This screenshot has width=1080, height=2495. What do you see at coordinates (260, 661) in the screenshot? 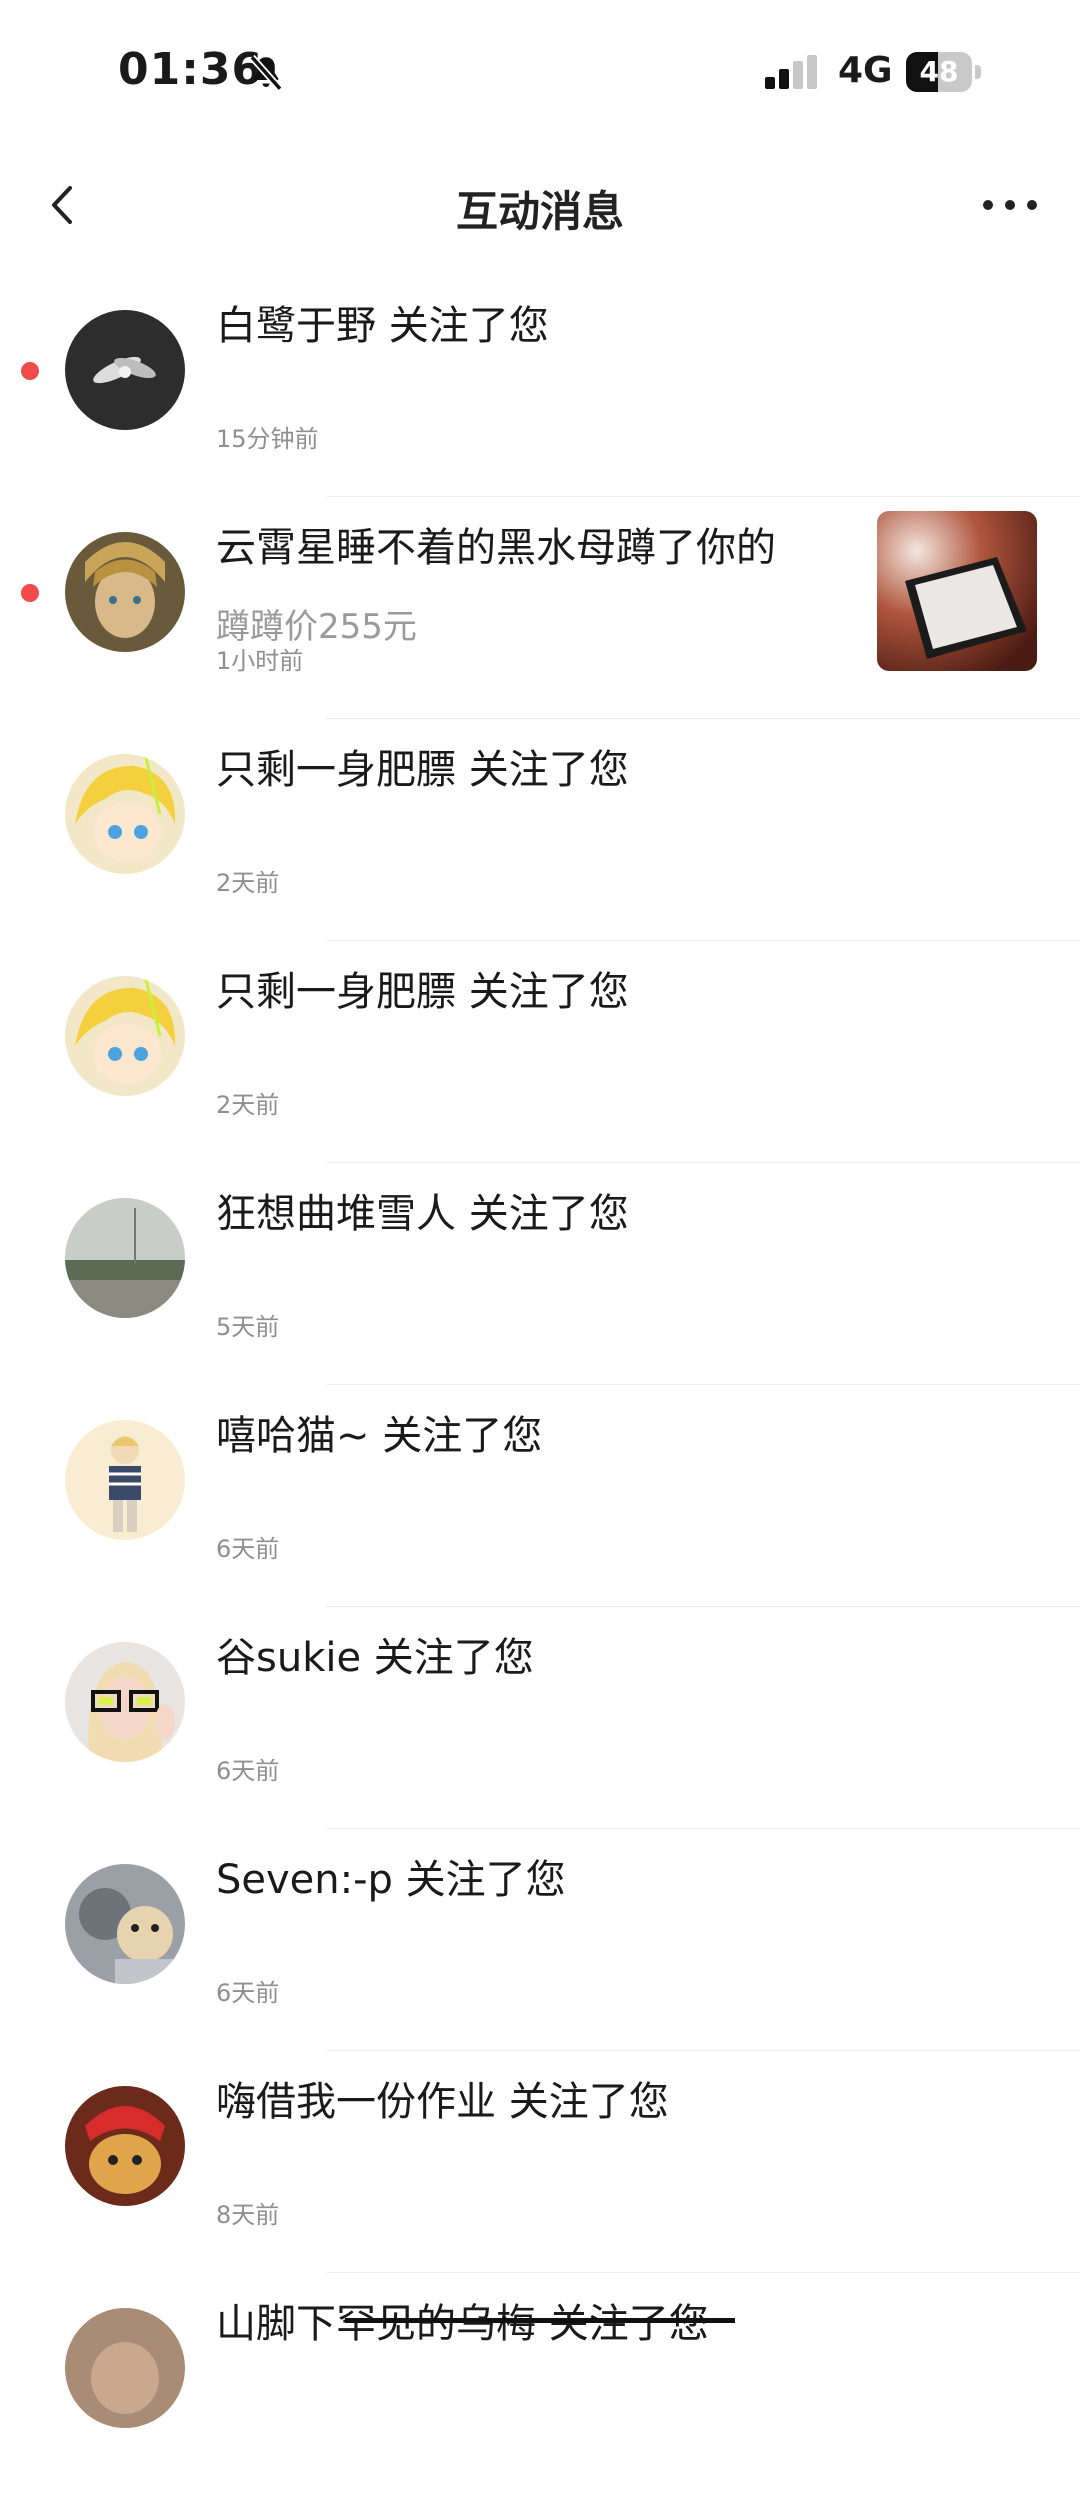
I see `notification-time: 1小时前` at bounding box center [260, 661].